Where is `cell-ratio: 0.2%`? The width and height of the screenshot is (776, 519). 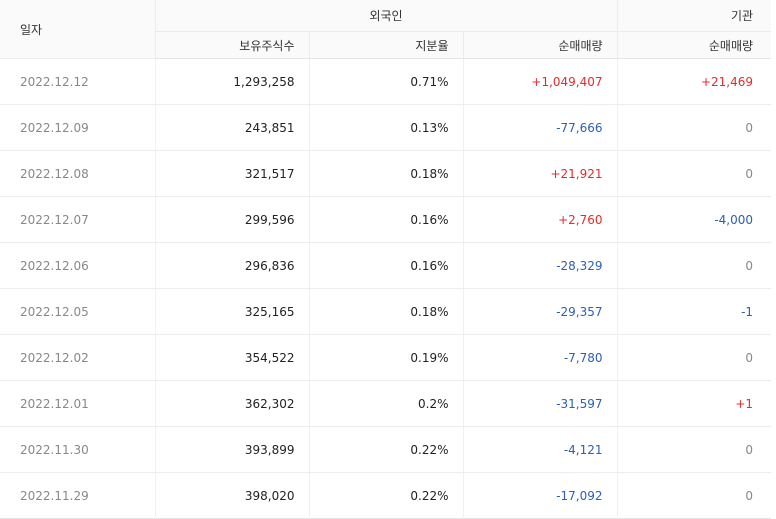
cell-ratio: 0.2% is located at coordinates (386, 403).